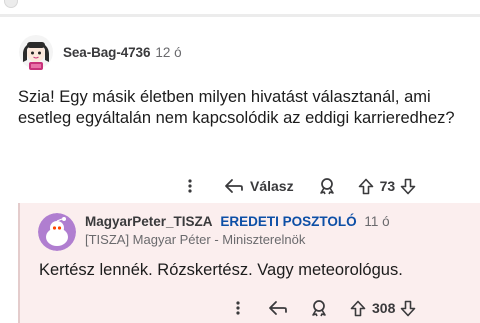 The width and height of the screenshot is (480, 323). I want to click on reply-button: Válasz, so click(259, 186).